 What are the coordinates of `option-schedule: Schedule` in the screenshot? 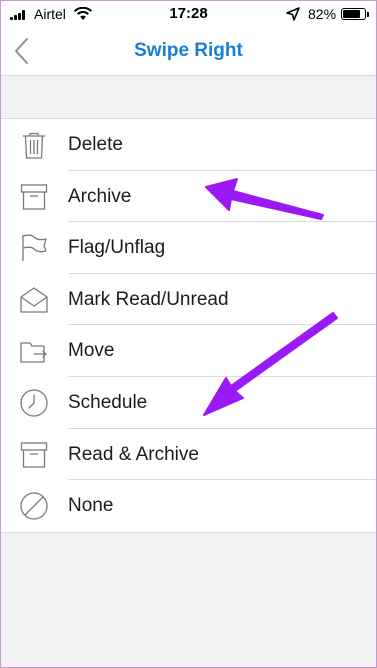 It's located at (188, 403).